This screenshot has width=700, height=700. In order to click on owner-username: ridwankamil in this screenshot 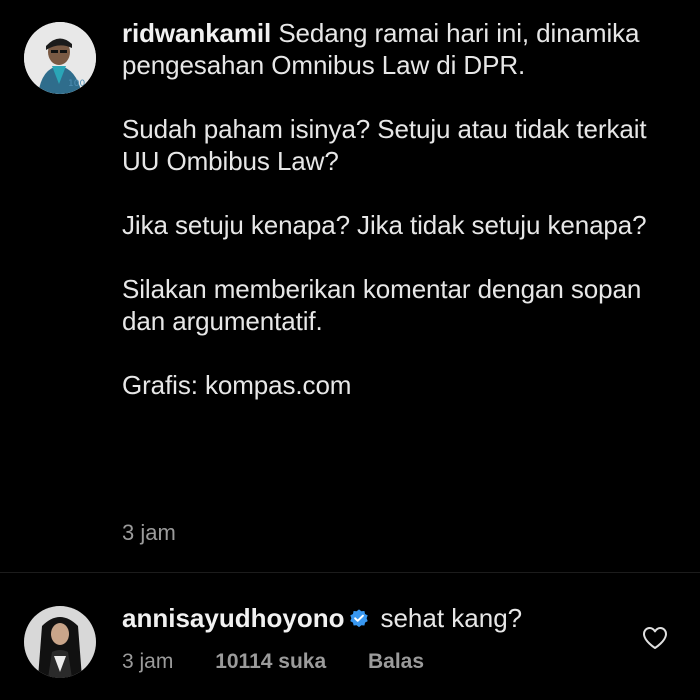, I will do `click(196, 33)`.